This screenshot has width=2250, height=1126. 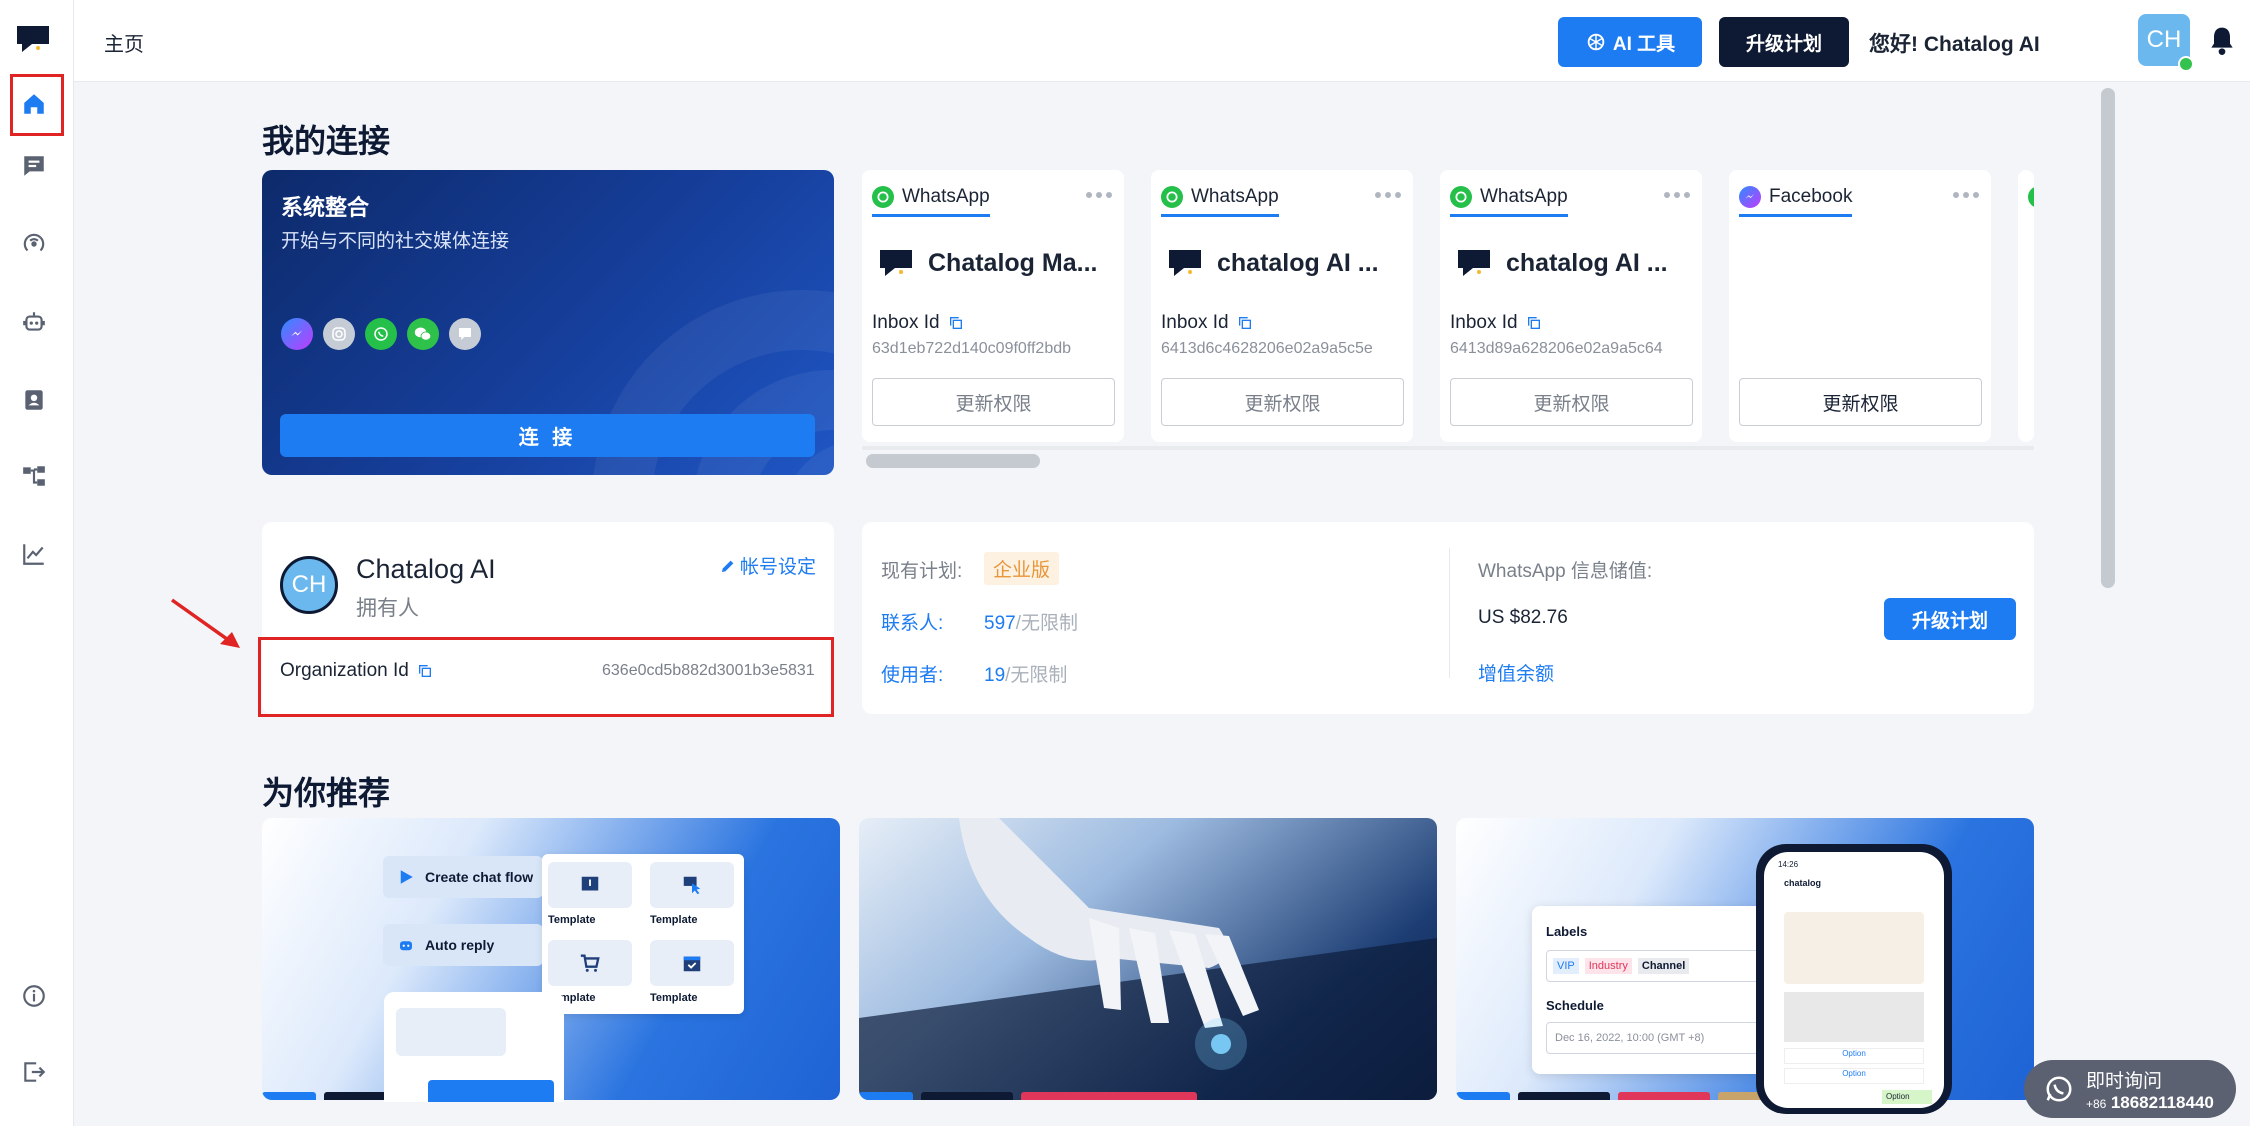 I want to click on instant-chat-widget: 即时询问 +86 18682118440, so click(x=2130, y=1089).